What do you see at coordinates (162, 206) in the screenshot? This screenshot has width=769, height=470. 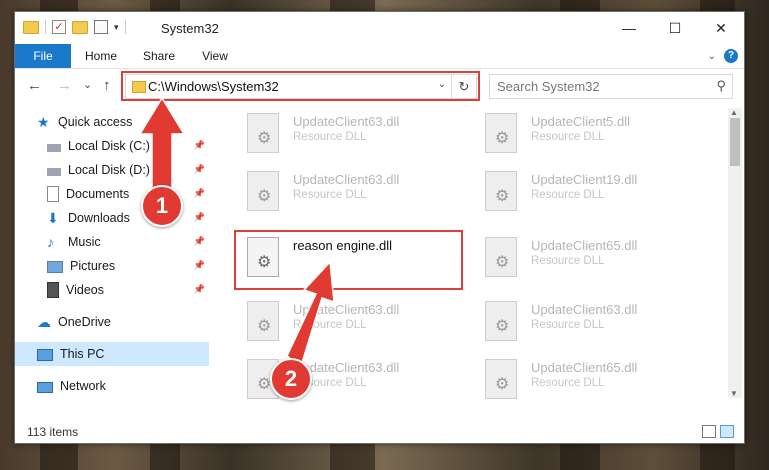 I see `step-1-badge: 1` at bounding box center [162, 206].